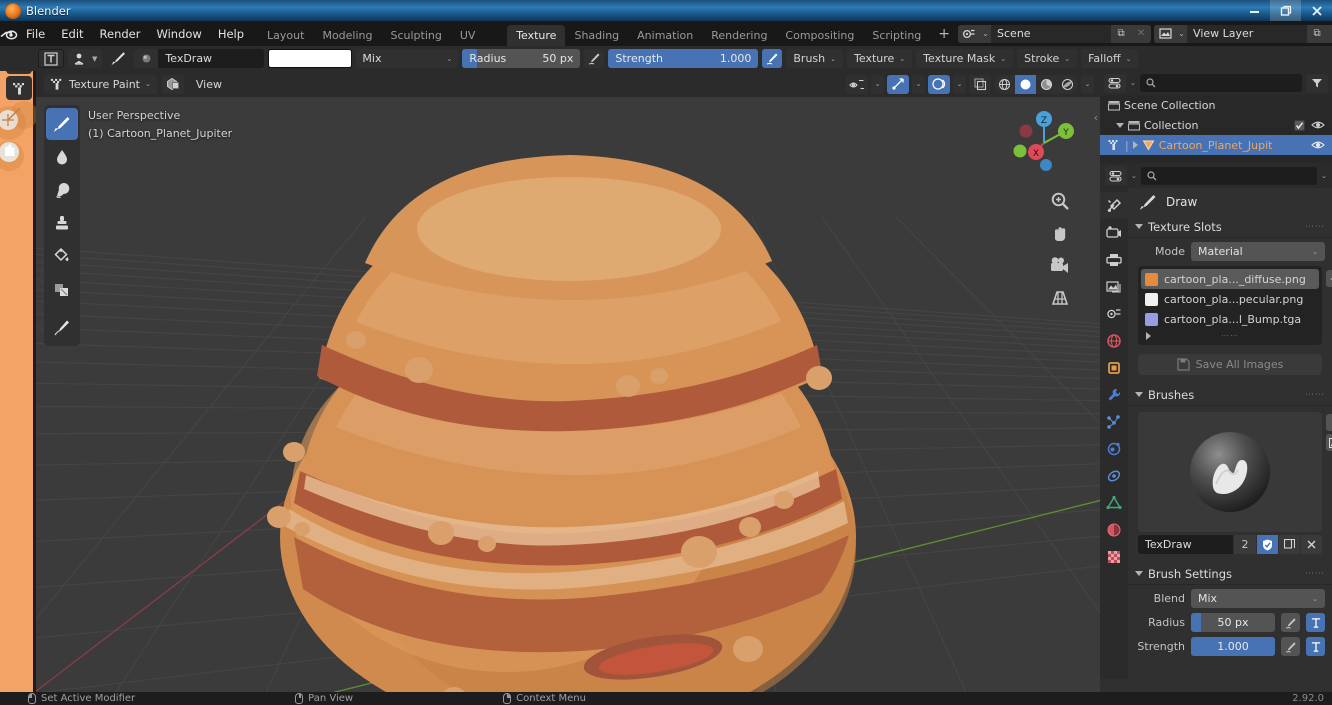 The height and width of the screenshot is (705, 1332). Describe the element at coordinates (199, 58) in the screenshot. I see `brush-data-selector: TexDraw` at that location.